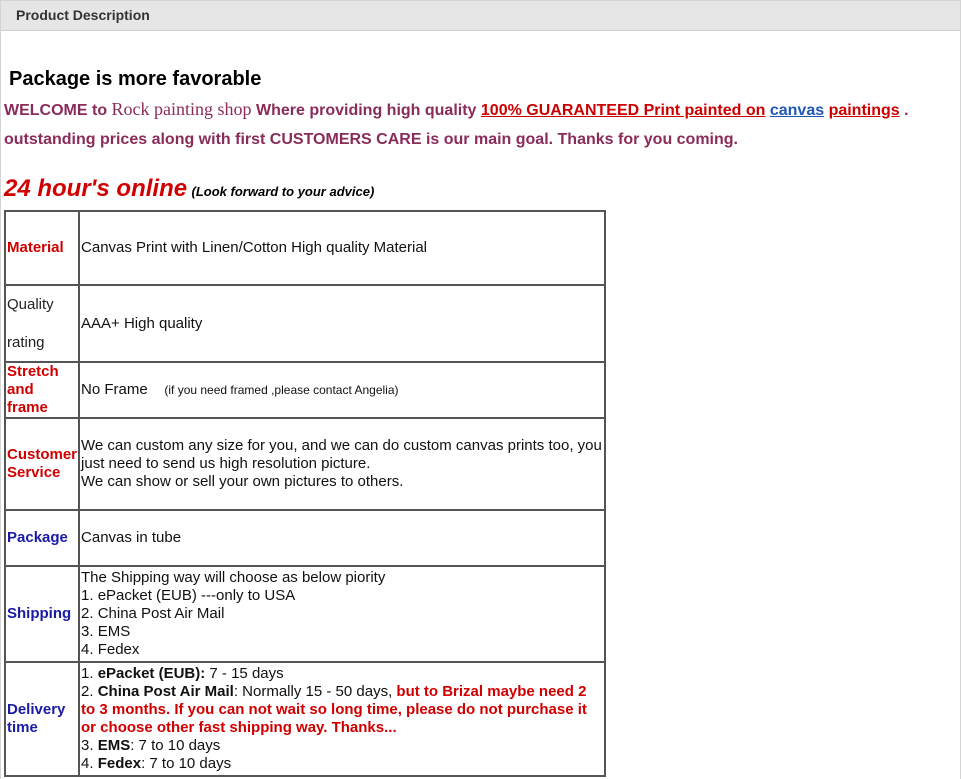  I want to click on delivery-method: Fedex, so click(119, 763).